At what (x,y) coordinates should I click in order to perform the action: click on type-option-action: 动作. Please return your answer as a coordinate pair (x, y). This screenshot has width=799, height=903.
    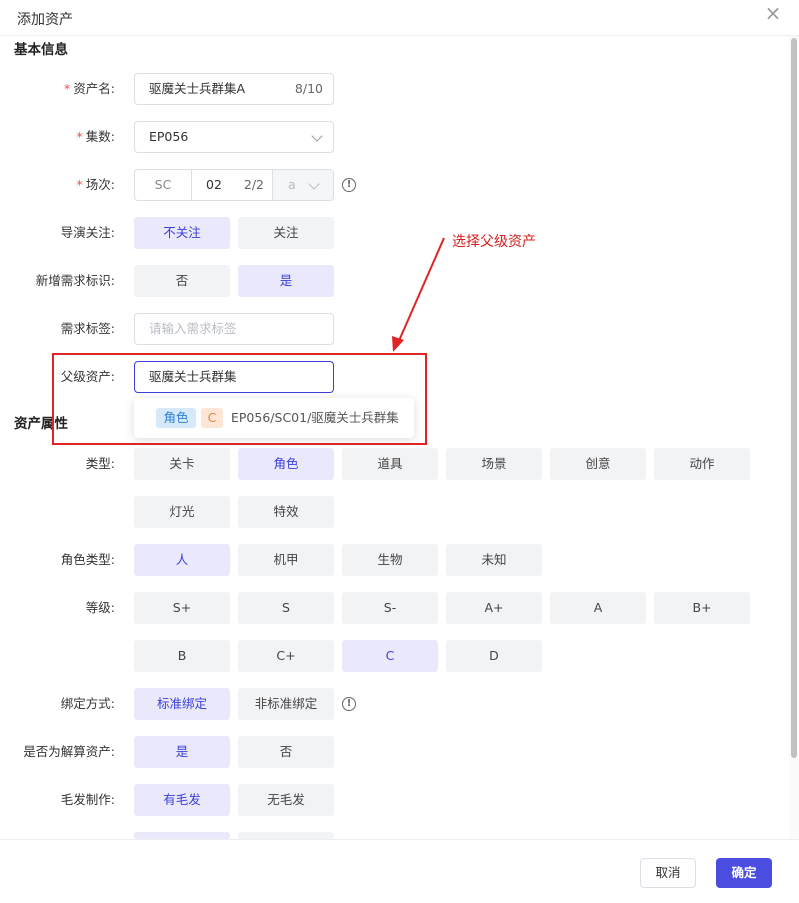
    Looking at the image, I should click on (702, 464).